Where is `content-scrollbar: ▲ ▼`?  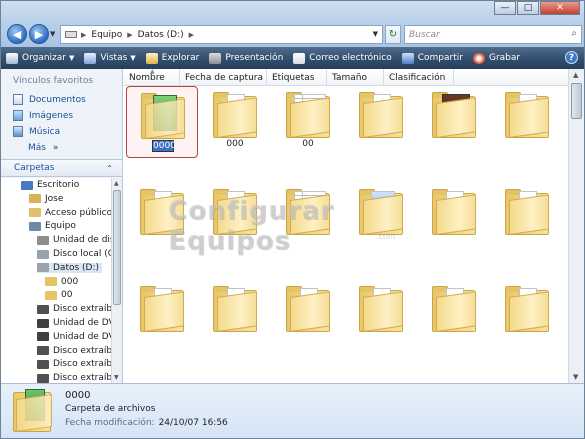 content-scrollbar: ▲ ▼ is located at coordinates (576, 226).